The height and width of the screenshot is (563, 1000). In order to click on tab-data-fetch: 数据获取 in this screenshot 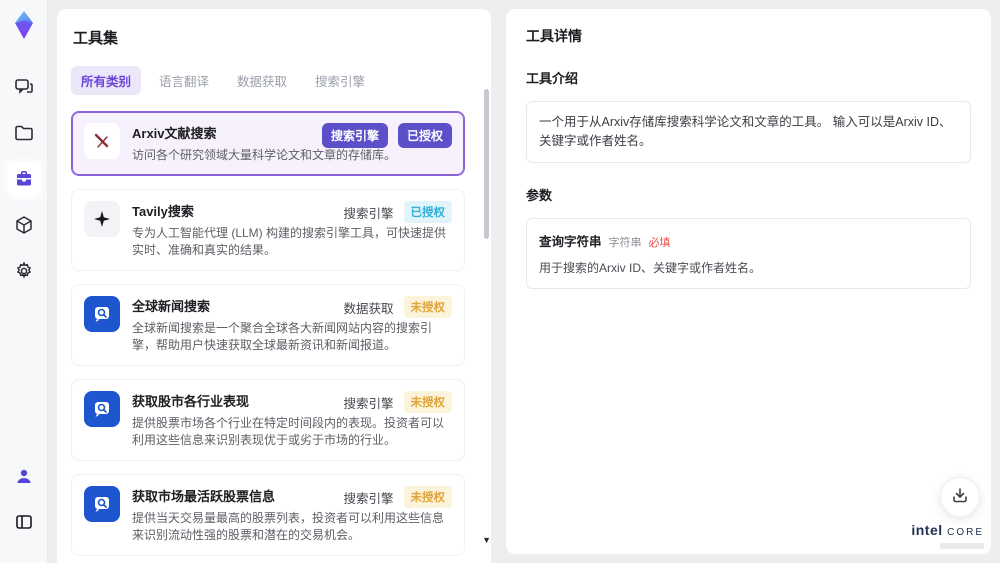, I will do `click(262, 80)`.